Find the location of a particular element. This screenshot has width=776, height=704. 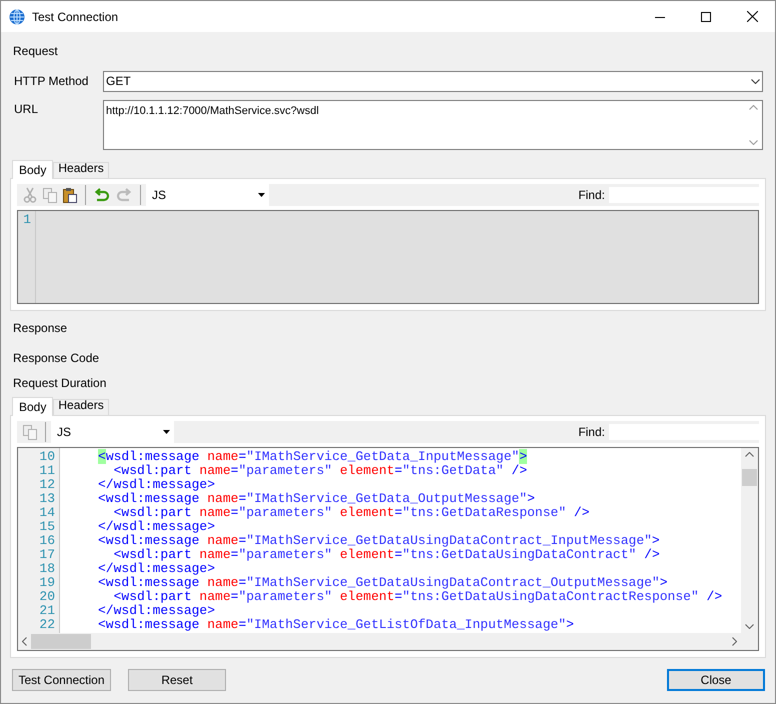

line-number: 15 is located at coordinates (46, 527).